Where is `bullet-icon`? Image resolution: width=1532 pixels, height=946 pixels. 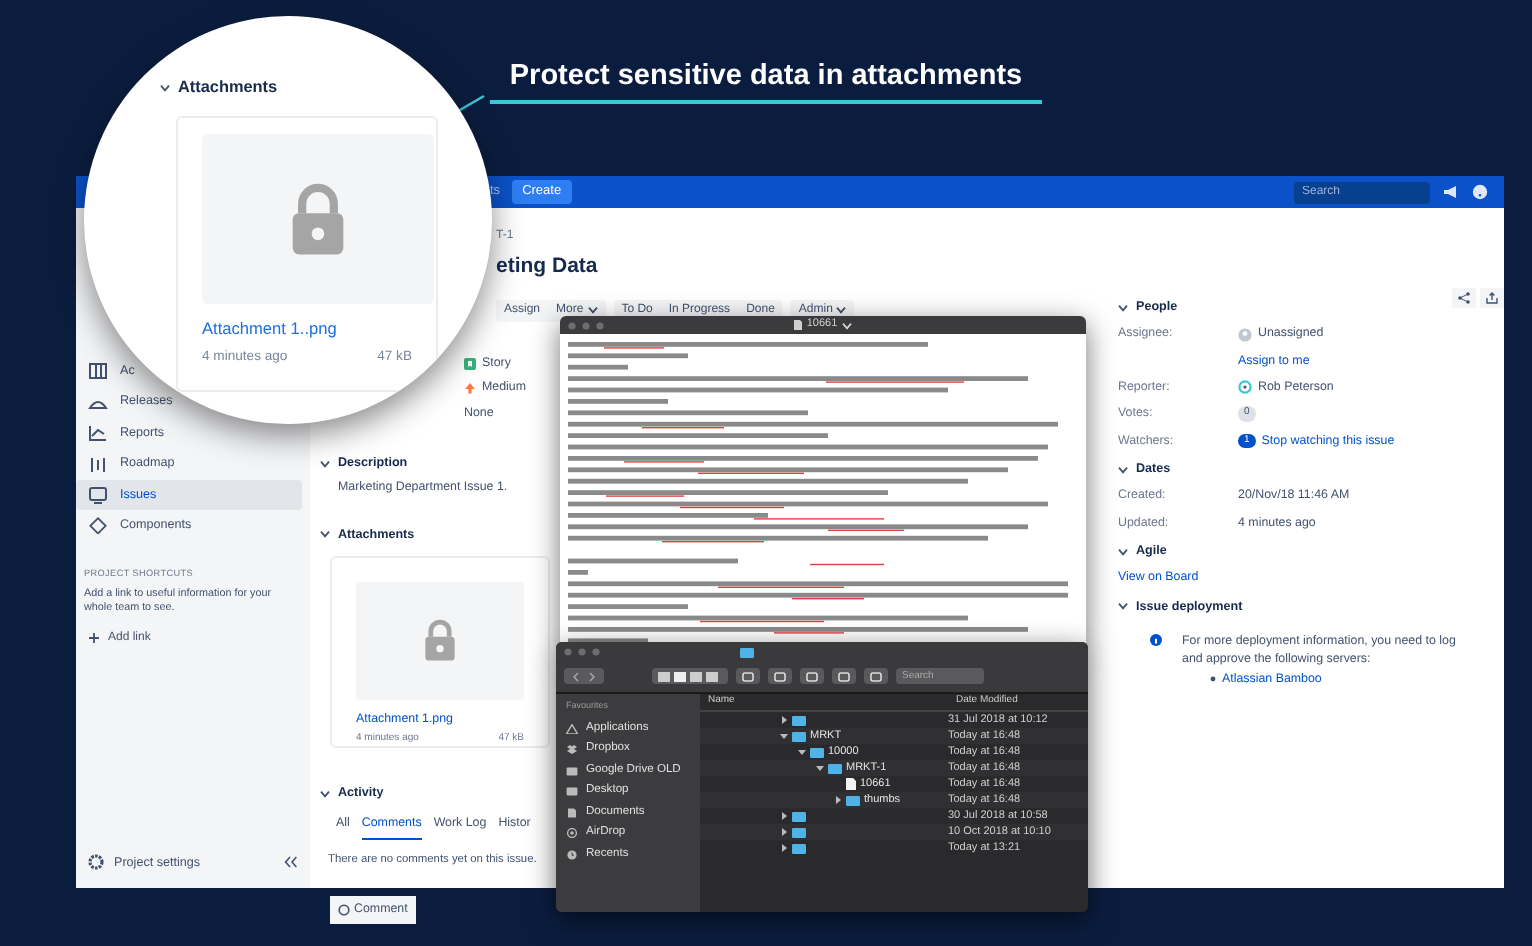 bullet-icon is located at coordinates (1213, 679).